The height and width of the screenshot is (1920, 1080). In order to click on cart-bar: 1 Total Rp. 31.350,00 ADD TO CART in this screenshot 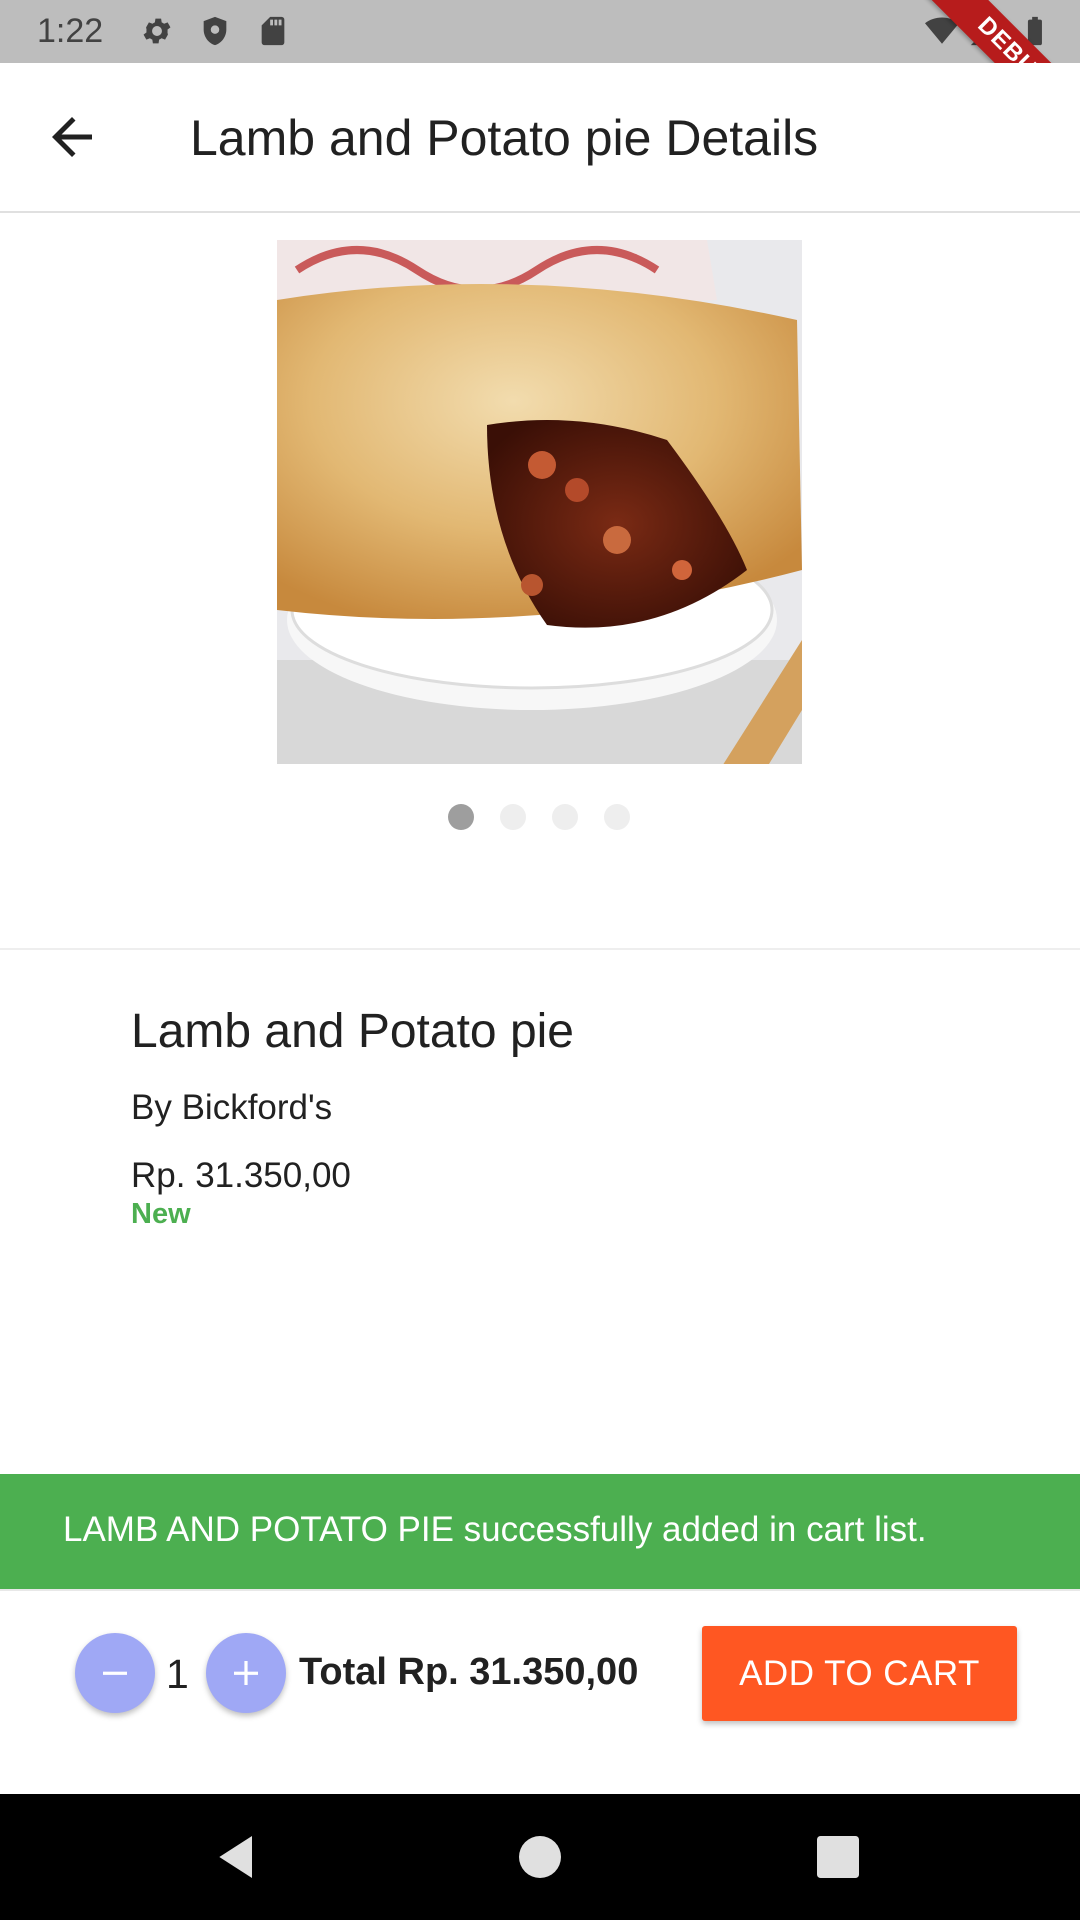, I will do `click(540, 1692)`.